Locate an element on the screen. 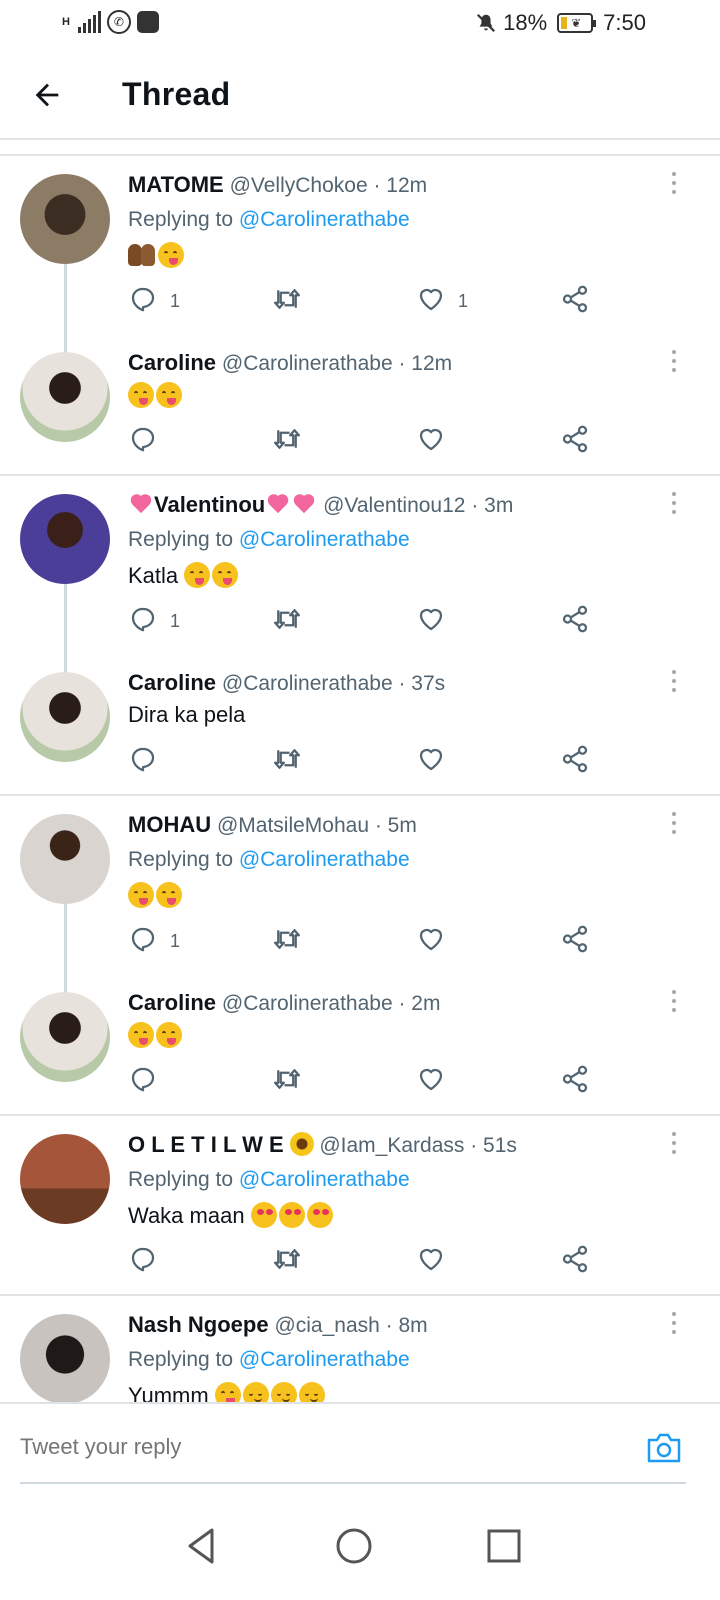 This screenshot has width=720, height=1600. nav-recents-icon is located at coordinates (504, 1546).